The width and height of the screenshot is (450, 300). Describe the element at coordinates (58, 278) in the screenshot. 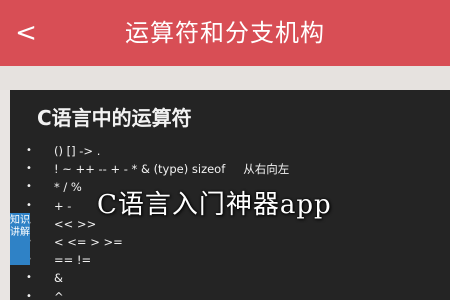

I see `operator-text: &` at that location.